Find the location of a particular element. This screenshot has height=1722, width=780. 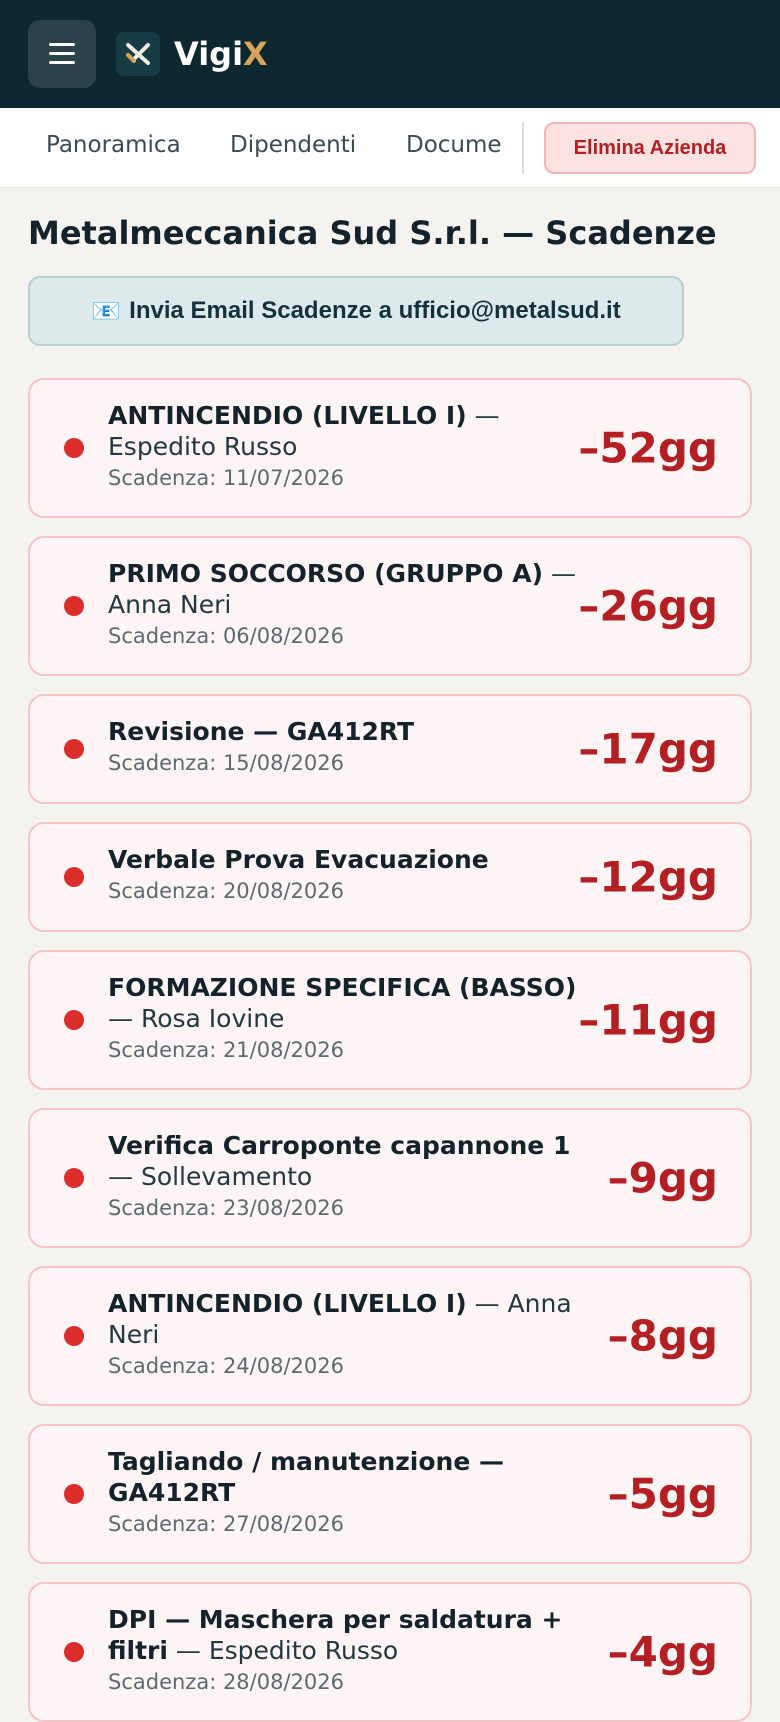

days-remaining: –12gg is located at coordinates (648, 877).